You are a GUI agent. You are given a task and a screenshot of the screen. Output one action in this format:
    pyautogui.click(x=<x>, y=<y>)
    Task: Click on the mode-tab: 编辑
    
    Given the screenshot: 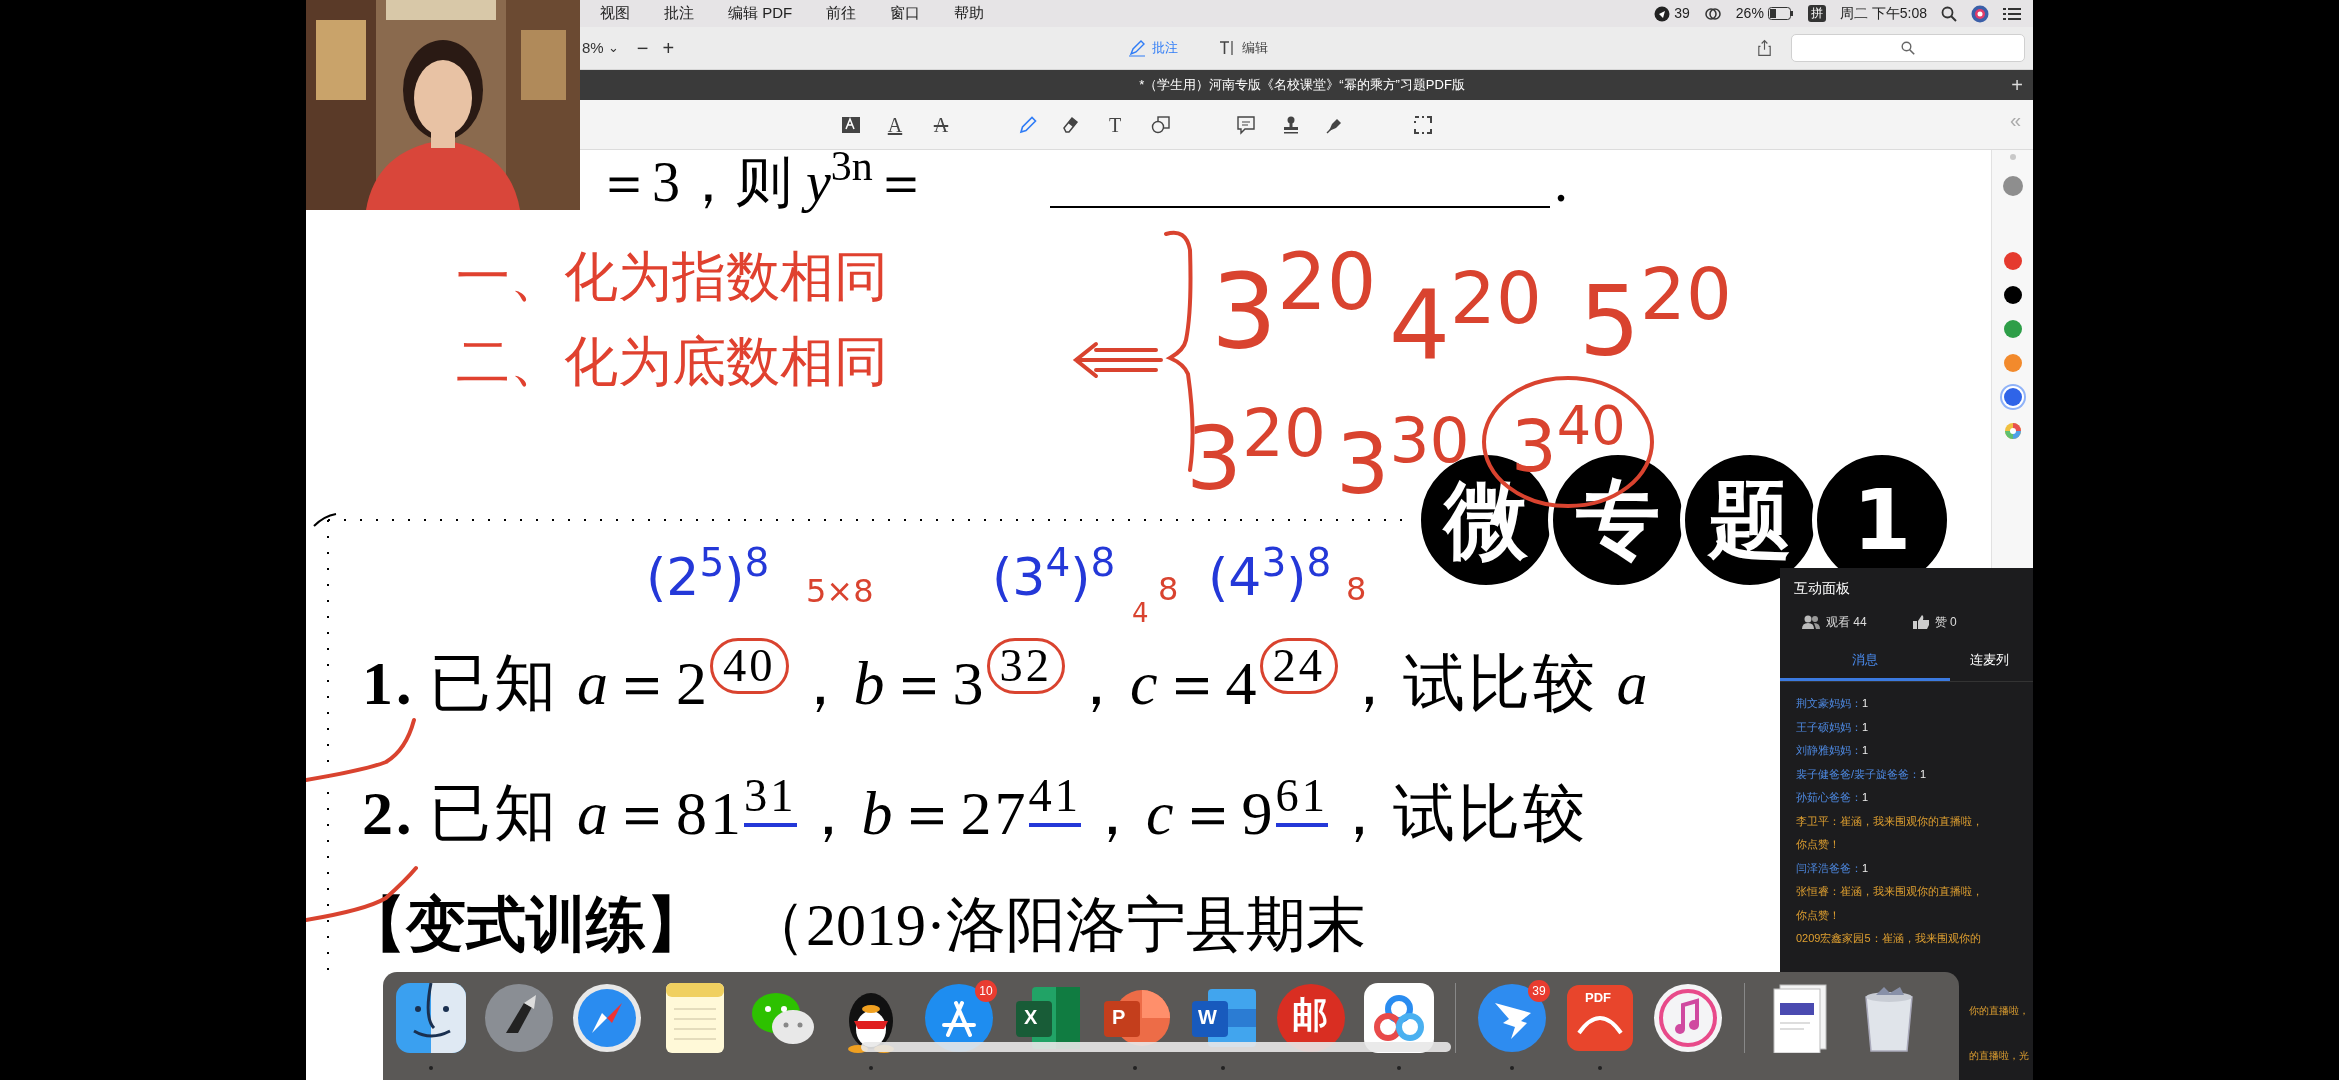 What is the action you would take?
    pyautogui.click(x=1243, y=48)
    